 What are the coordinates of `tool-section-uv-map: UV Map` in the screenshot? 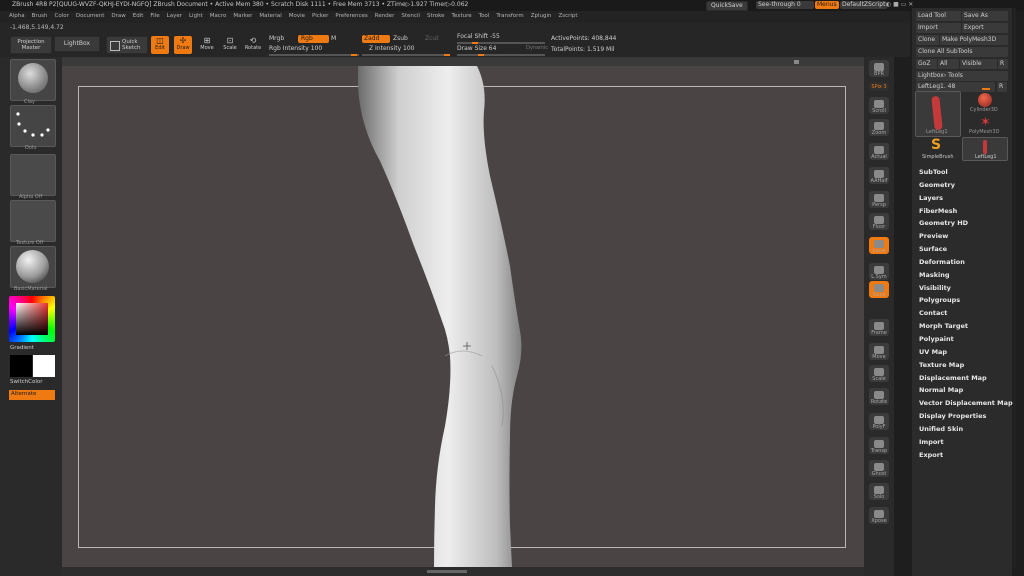 It's located at (966, 354).